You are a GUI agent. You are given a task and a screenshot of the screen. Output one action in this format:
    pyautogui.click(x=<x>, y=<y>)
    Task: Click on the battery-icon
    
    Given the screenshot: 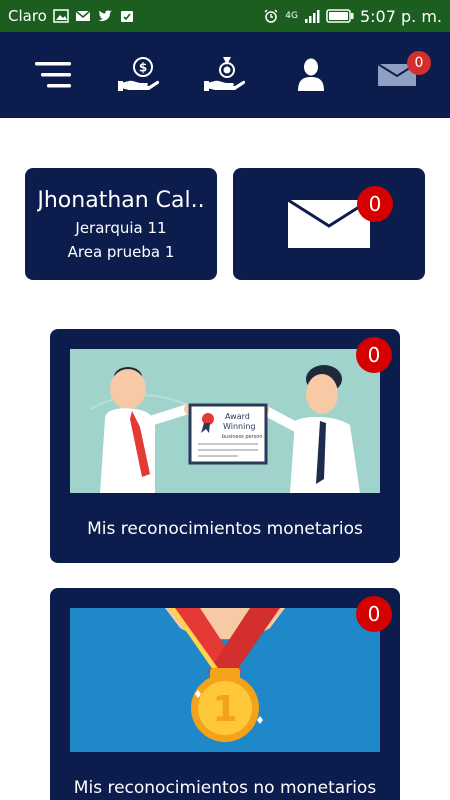 What is the action you would take?
    pyautogui.click(x=340, y=16)
    